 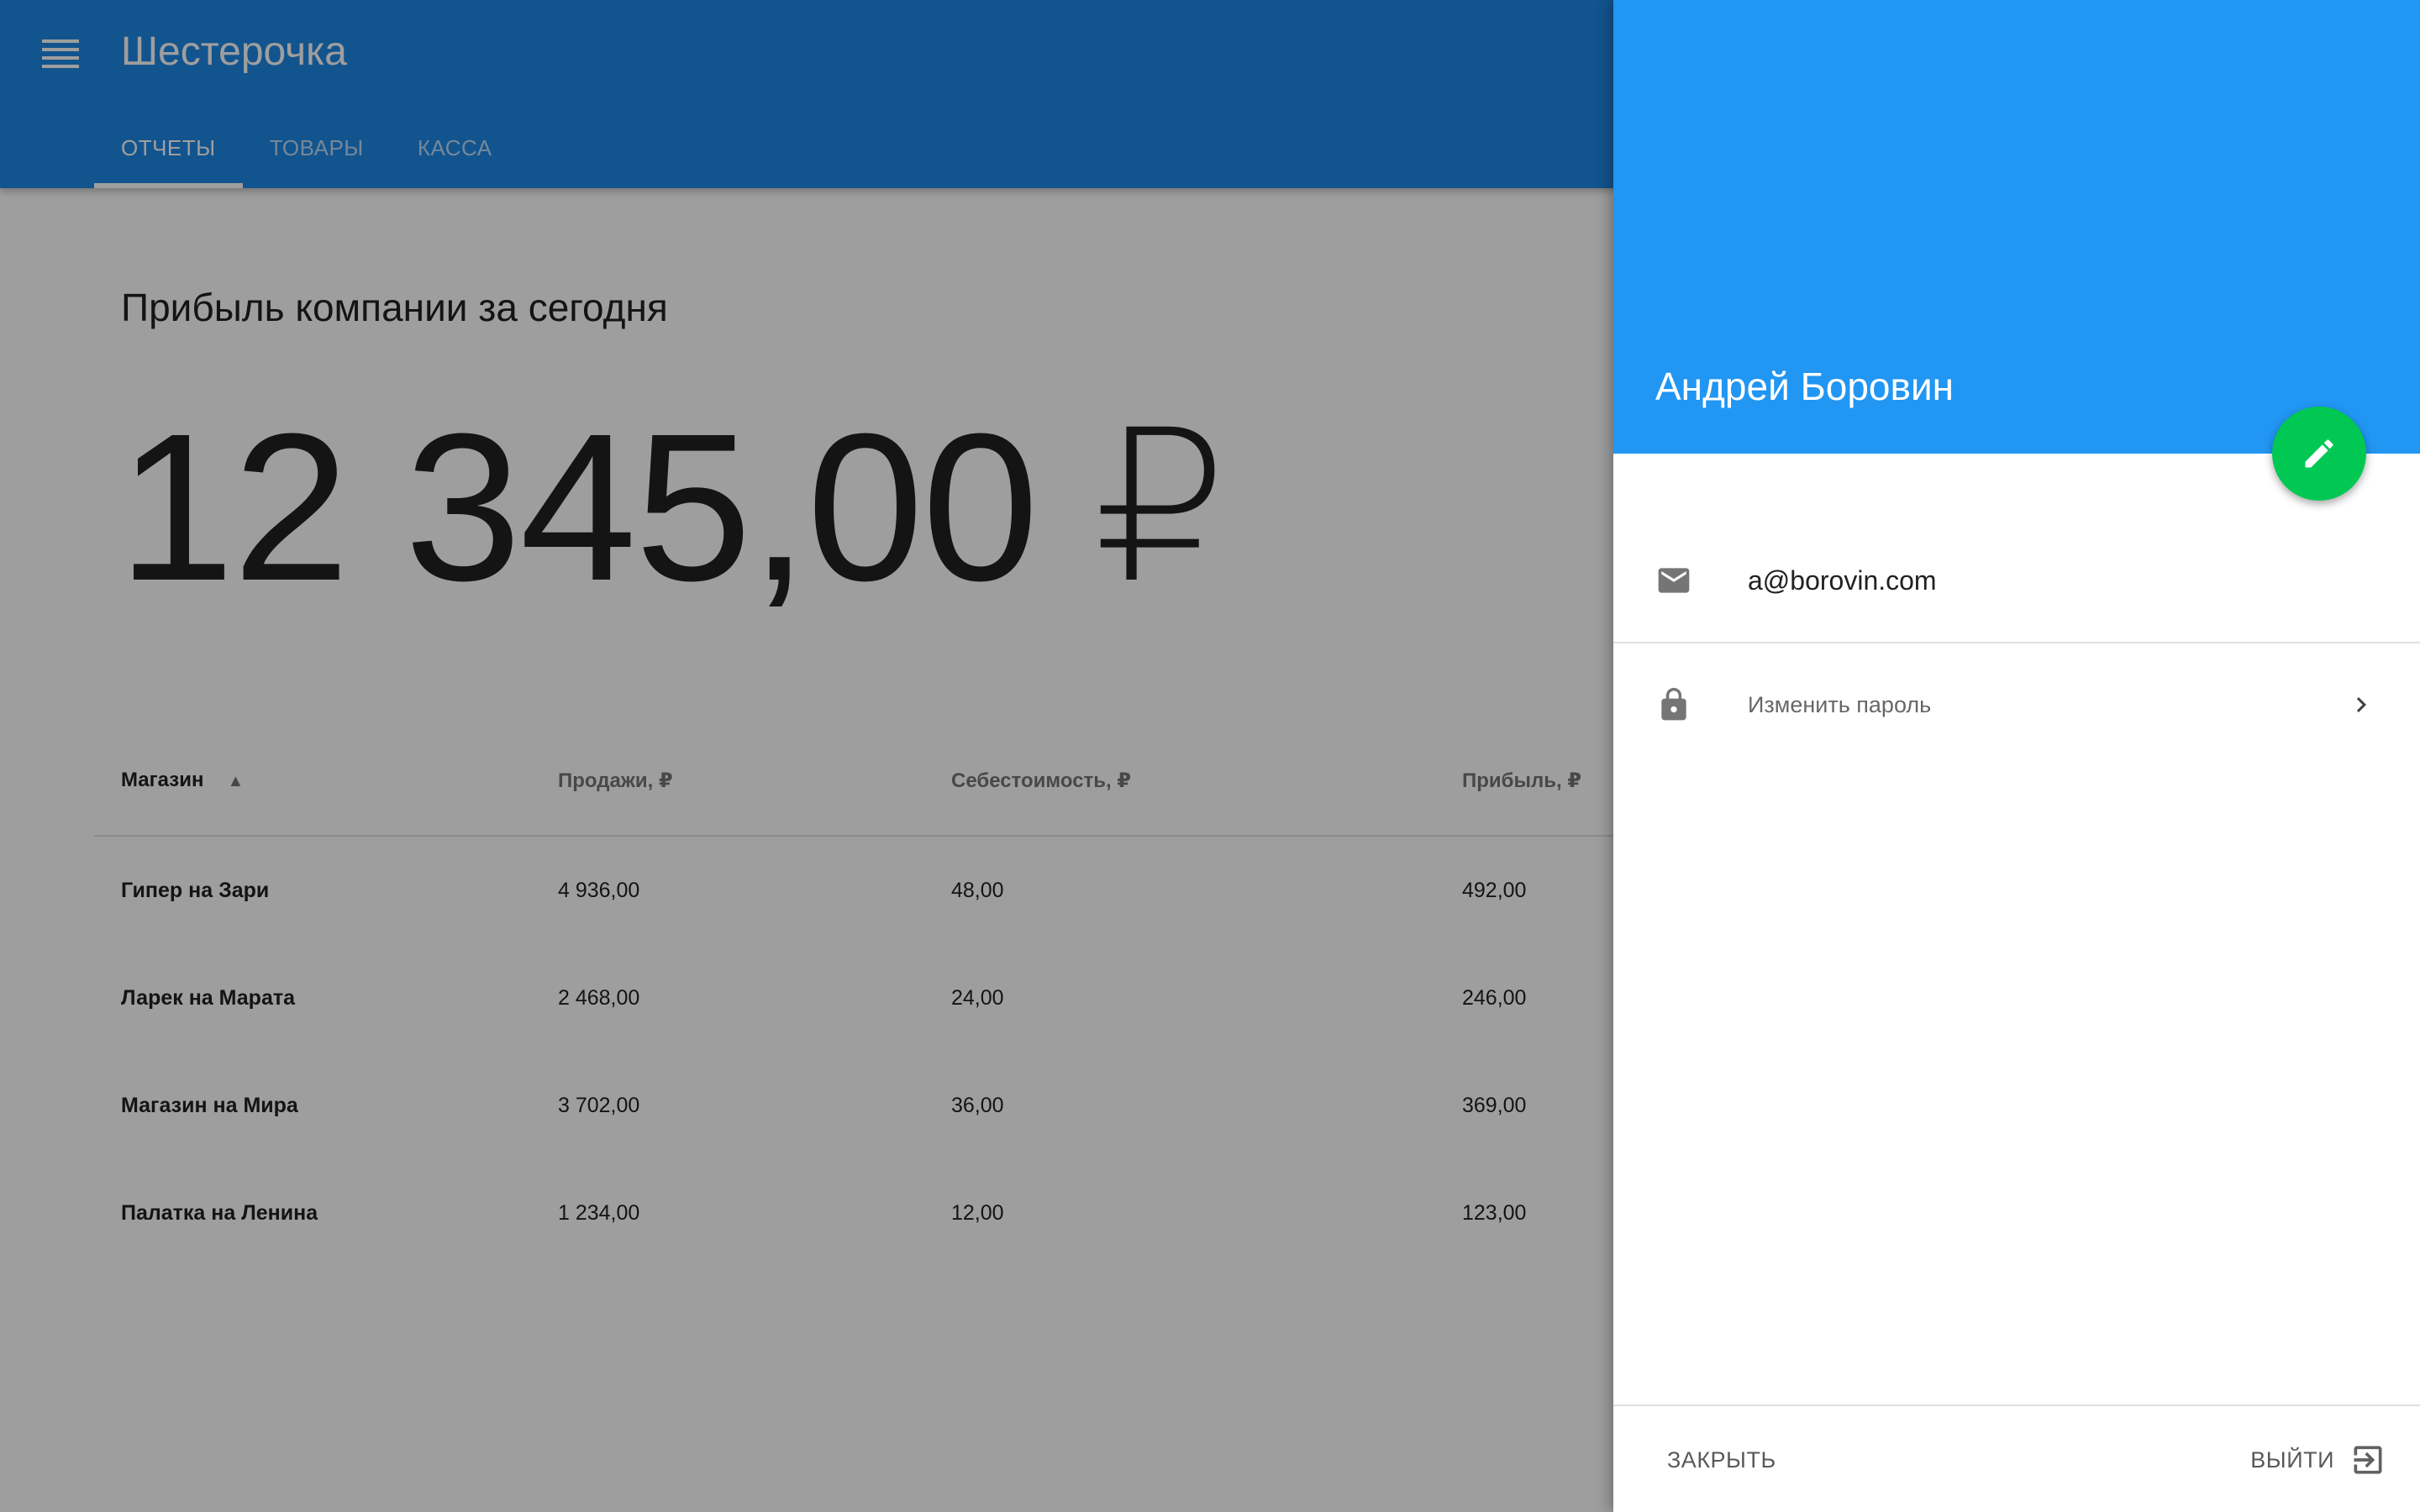 I want to click on change-password-label: Изменить пароль, so click(x=1840, y=704).